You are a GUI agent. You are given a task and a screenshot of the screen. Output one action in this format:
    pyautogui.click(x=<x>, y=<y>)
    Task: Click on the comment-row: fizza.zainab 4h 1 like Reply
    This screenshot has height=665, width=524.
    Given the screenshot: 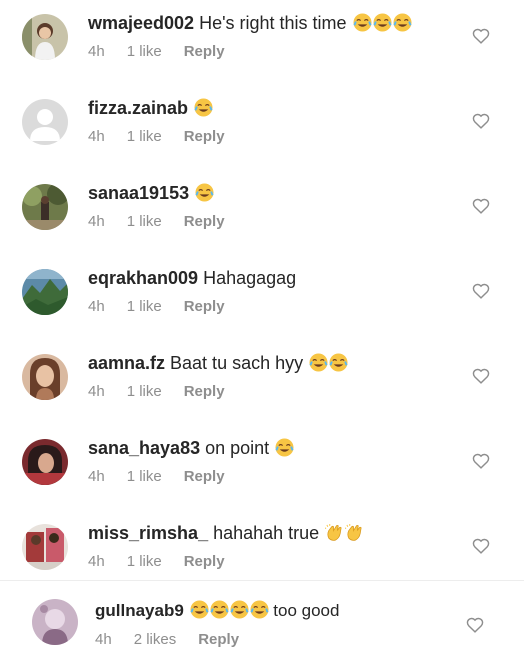 What is the action you would take?
    pyautogui.click(x=262, y=125)
    